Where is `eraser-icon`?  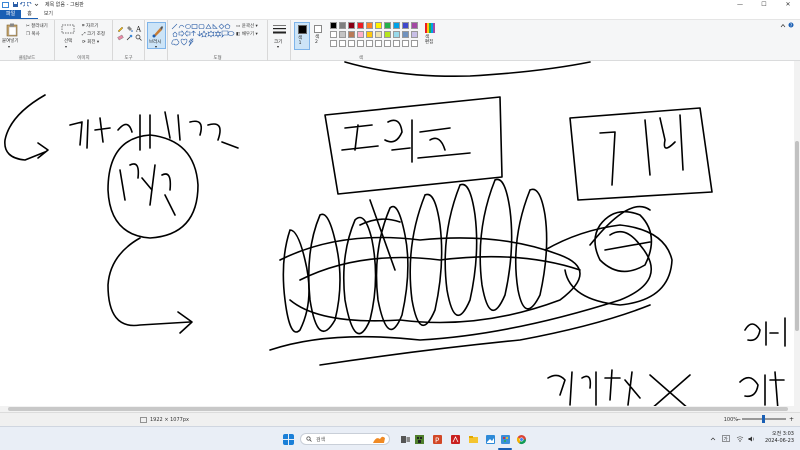
eraser-icon is located at coordinates (120, 37).